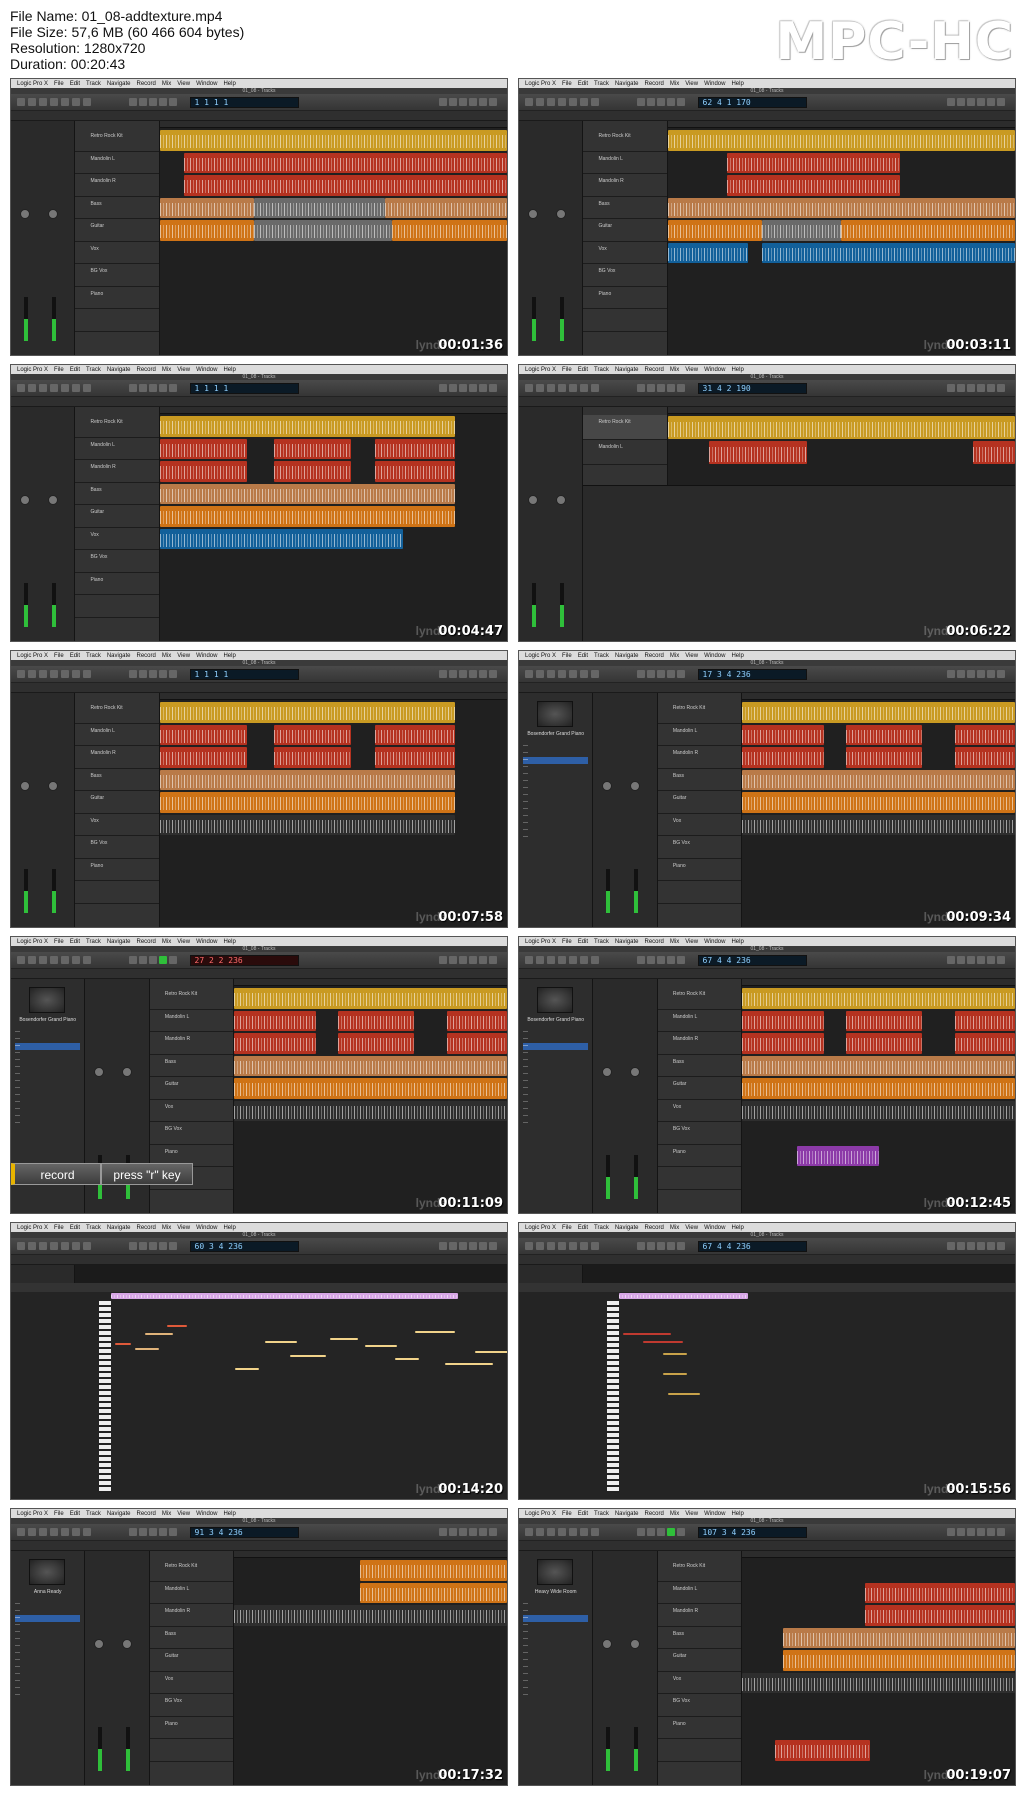 This screenshot has width=1024, height=1798. What do you see at coordinates (613, 1397) in the screenshot?
I see `piano-keyboard` at bounding box center [613, 1397].